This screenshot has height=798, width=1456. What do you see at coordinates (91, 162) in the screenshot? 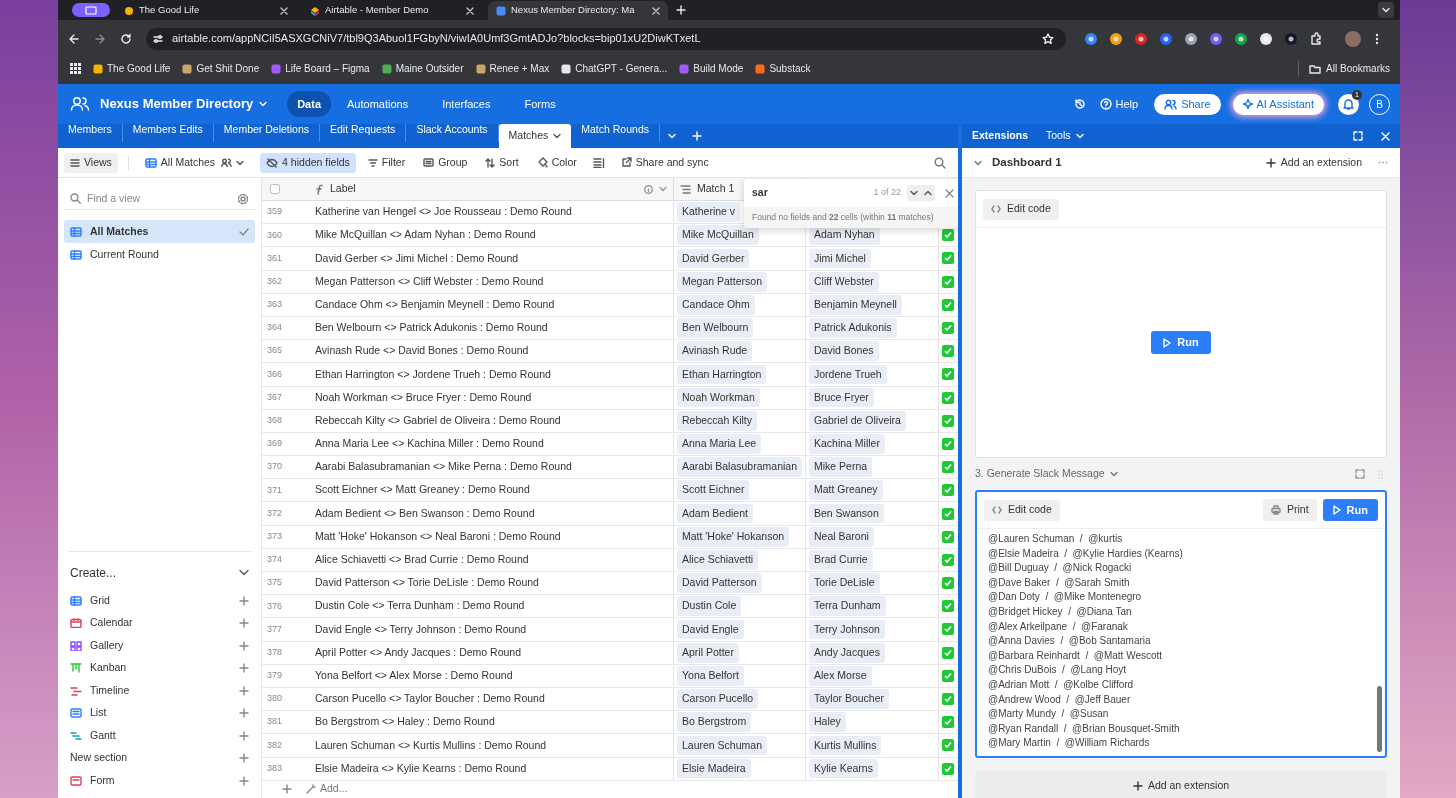
I see `views-button: Views` at bounding box center [91, 162].